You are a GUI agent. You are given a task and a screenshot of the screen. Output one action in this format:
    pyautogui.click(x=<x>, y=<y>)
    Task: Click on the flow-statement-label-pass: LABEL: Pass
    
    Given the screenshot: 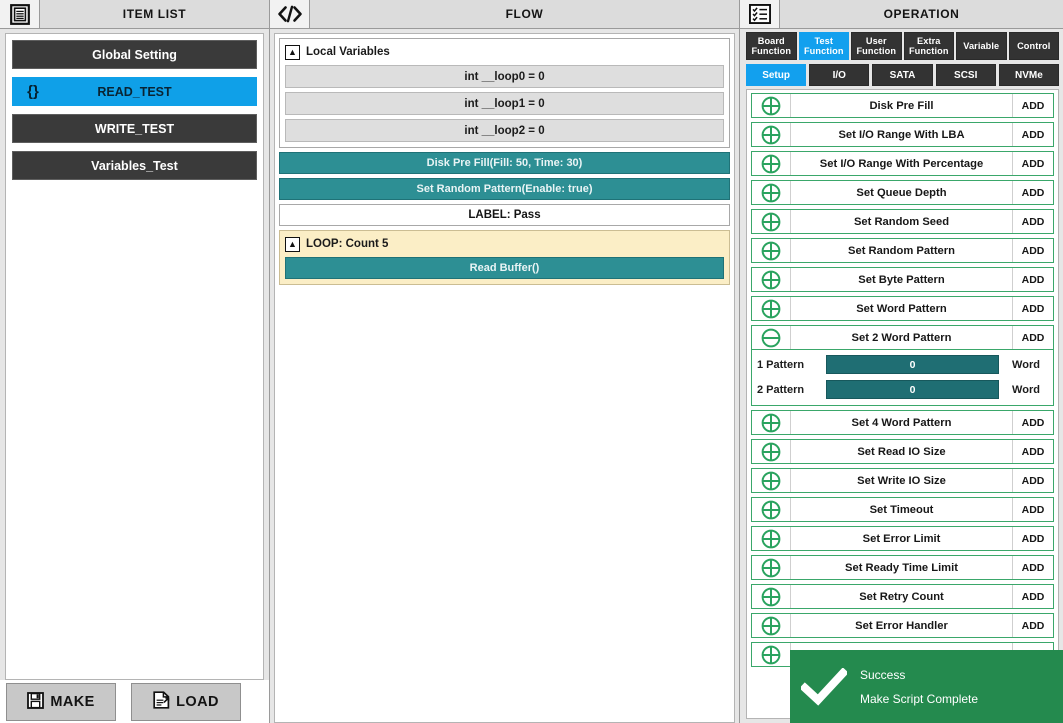 What is the action you would take?
    pyautogui.click(x=504, y=215)
    